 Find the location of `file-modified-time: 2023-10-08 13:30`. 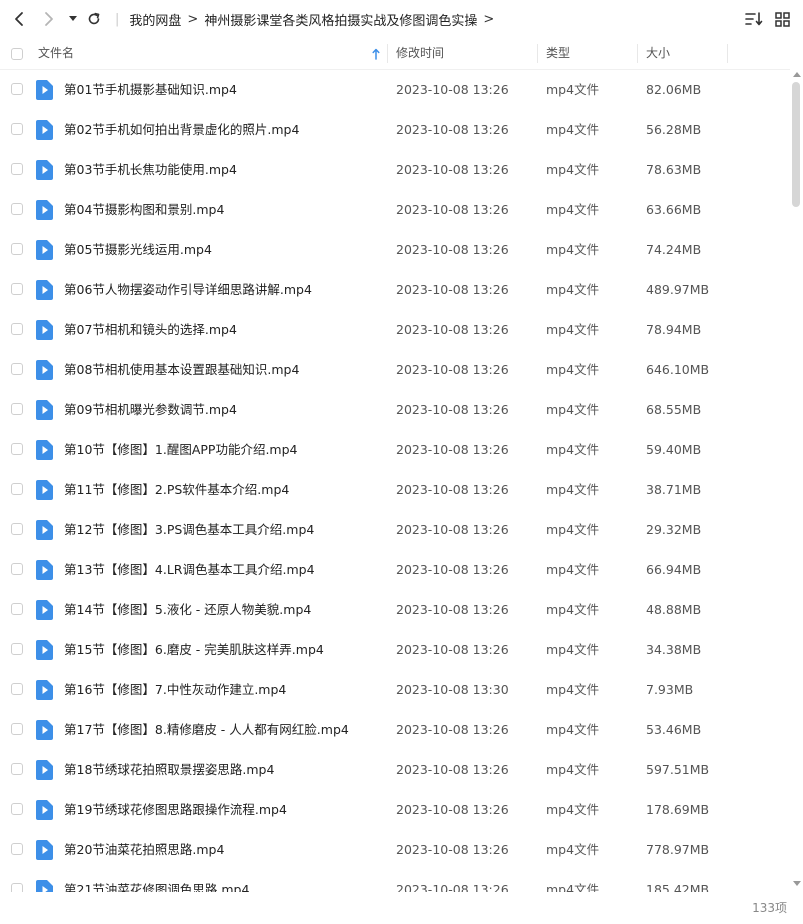

file-modified-time: 2023-10-08 13:30 is located at coordinates (452, 689).